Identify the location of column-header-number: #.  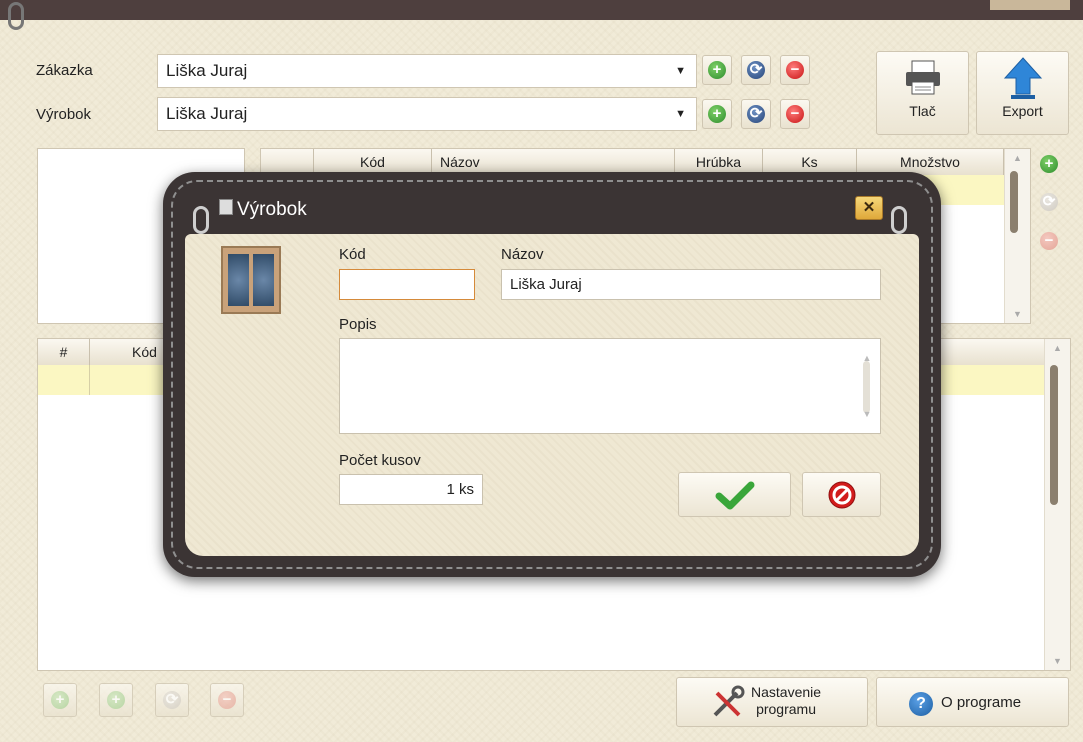
(64, 352).